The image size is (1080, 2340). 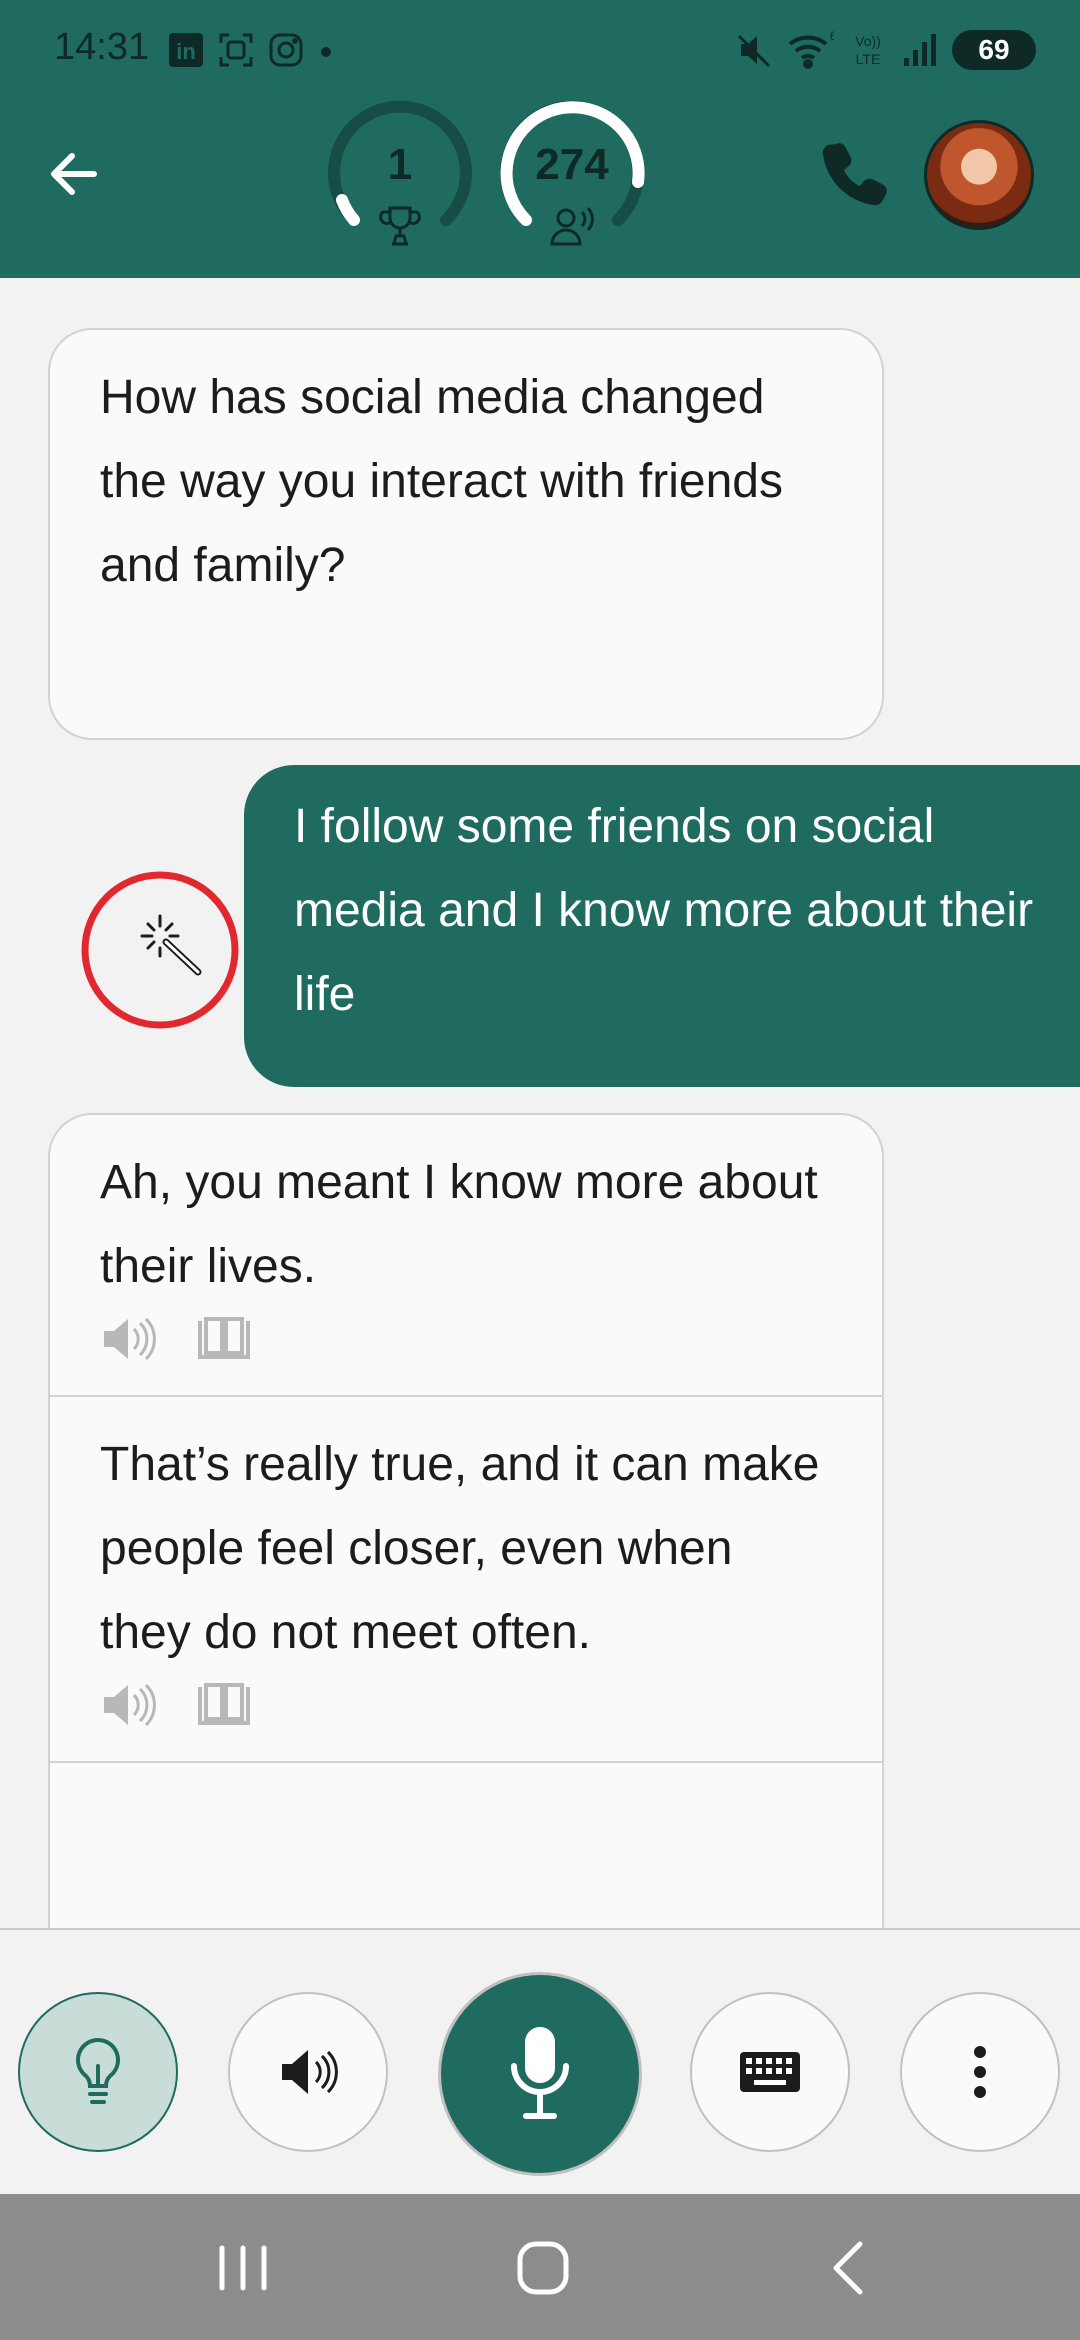 I want to click on words-count: 274, so click(x=572, y=164).